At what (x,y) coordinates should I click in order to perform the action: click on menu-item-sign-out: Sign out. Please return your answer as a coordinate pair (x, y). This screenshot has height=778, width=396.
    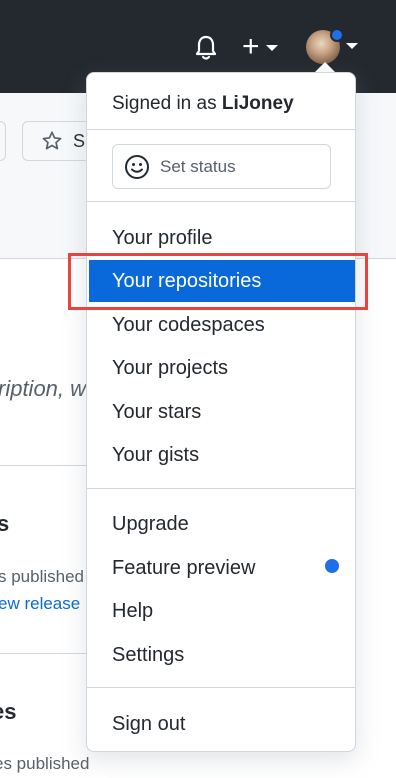
    Looking at the image, I should click on (221, 724).